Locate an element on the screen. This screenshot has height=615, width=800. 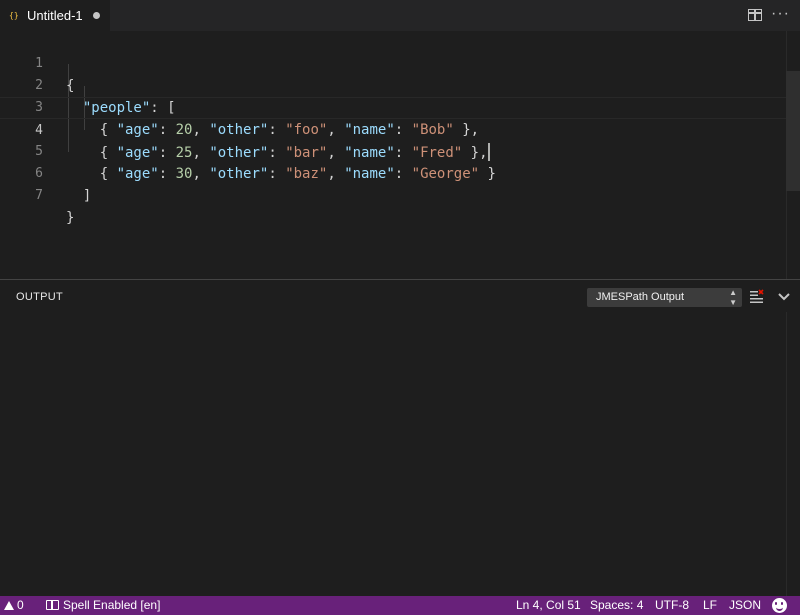
indentation-status: Spaces: 4 is located at coordinates (616, 605).